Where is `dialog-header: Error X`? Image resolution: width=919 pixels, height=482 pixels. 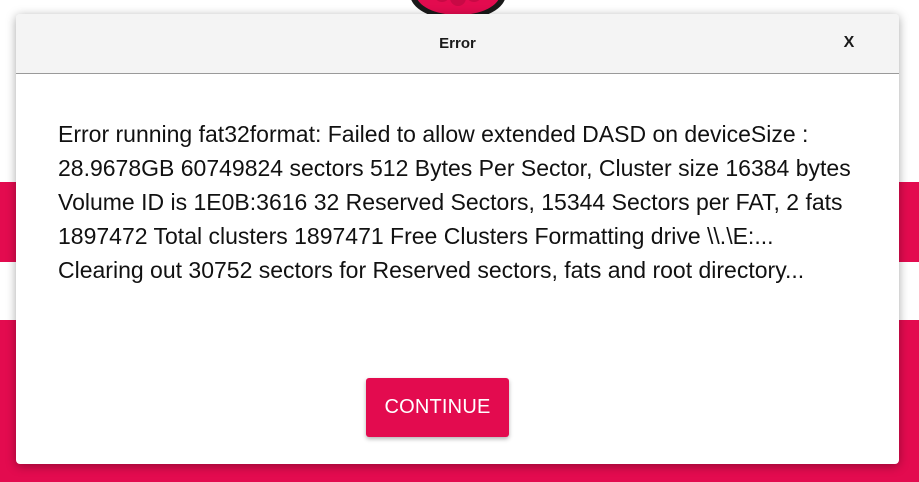 dialog-header: Error X is located at coordinates (457, 44).